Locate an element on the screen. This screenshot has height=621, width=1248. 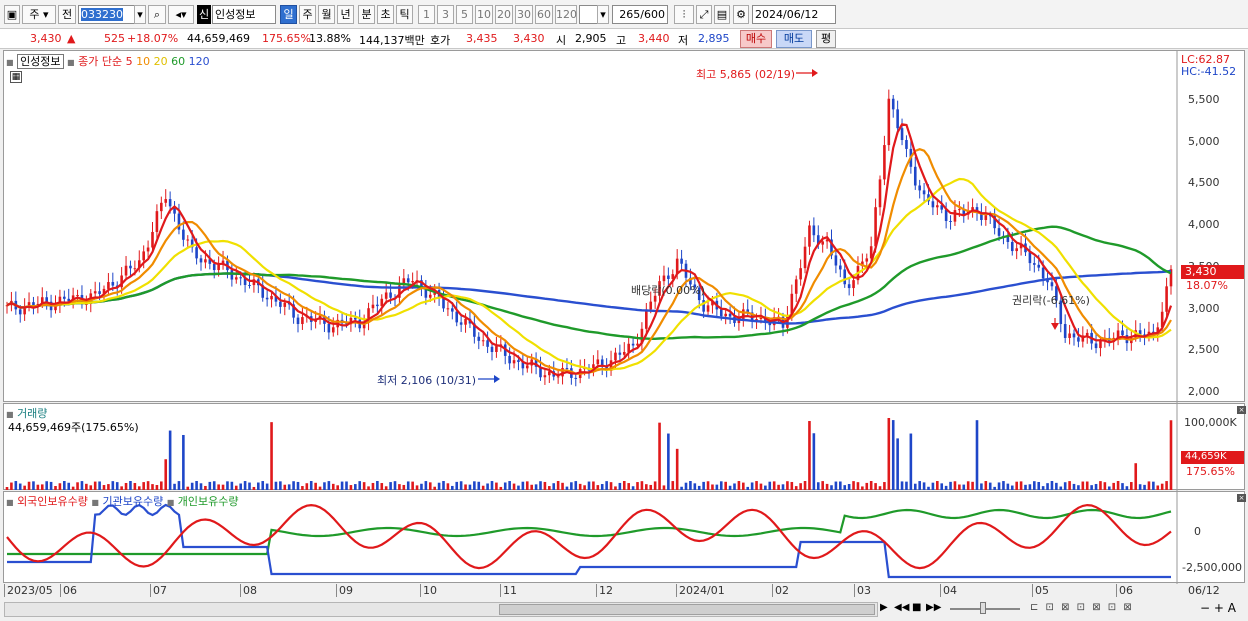
interval-10: 10 is located at coordinates (484, 14).